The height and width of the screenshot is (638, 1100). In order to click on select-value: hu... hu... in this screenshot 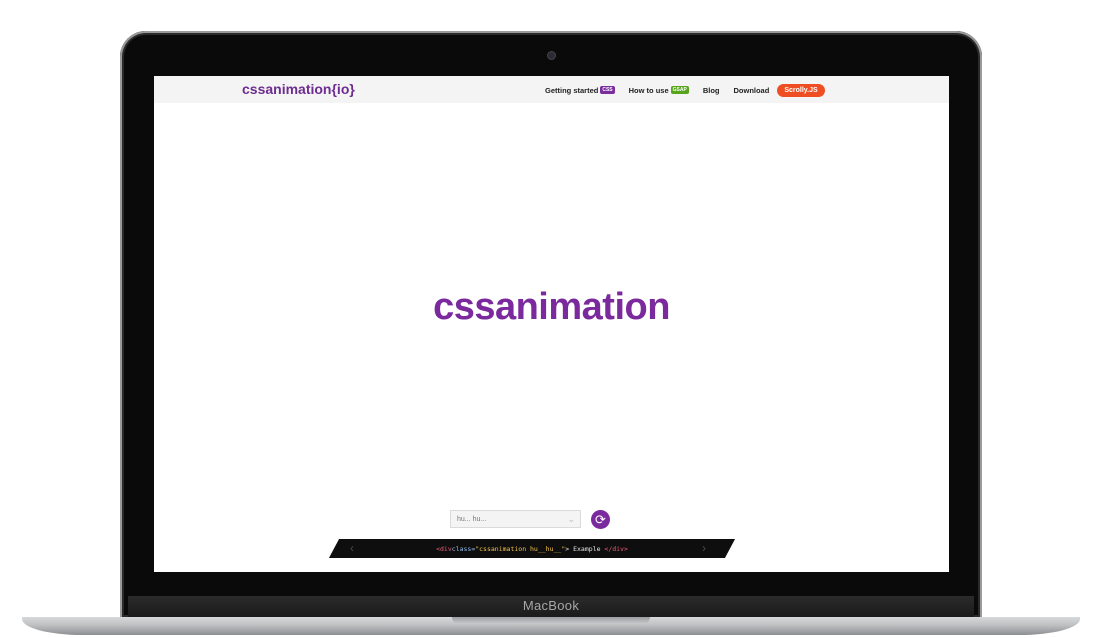, I will do `click(472, 519)`.